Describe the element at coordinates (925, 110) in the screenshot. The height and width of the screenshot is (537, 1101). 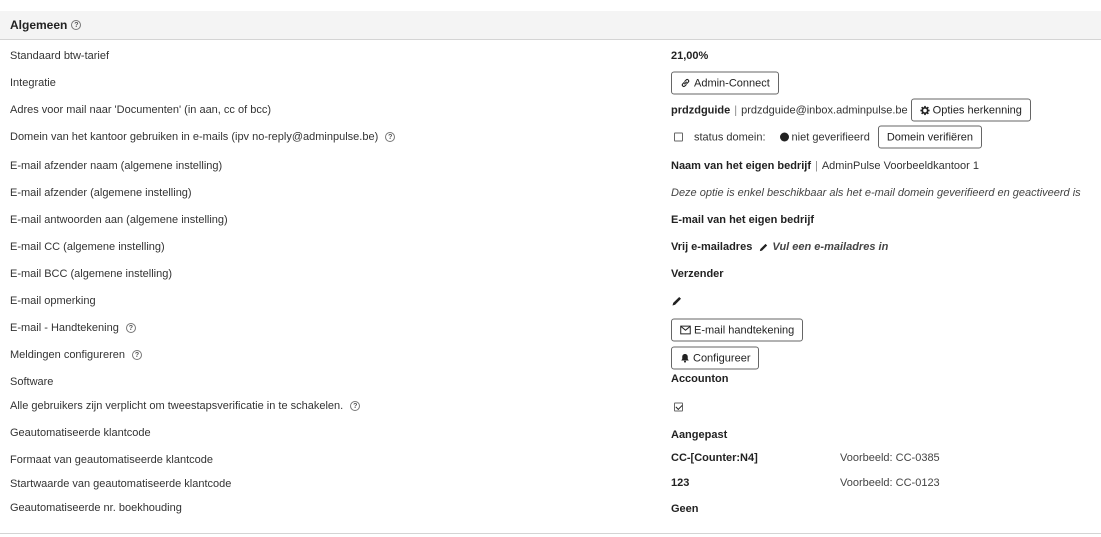
I see `gear-icon` at that location.